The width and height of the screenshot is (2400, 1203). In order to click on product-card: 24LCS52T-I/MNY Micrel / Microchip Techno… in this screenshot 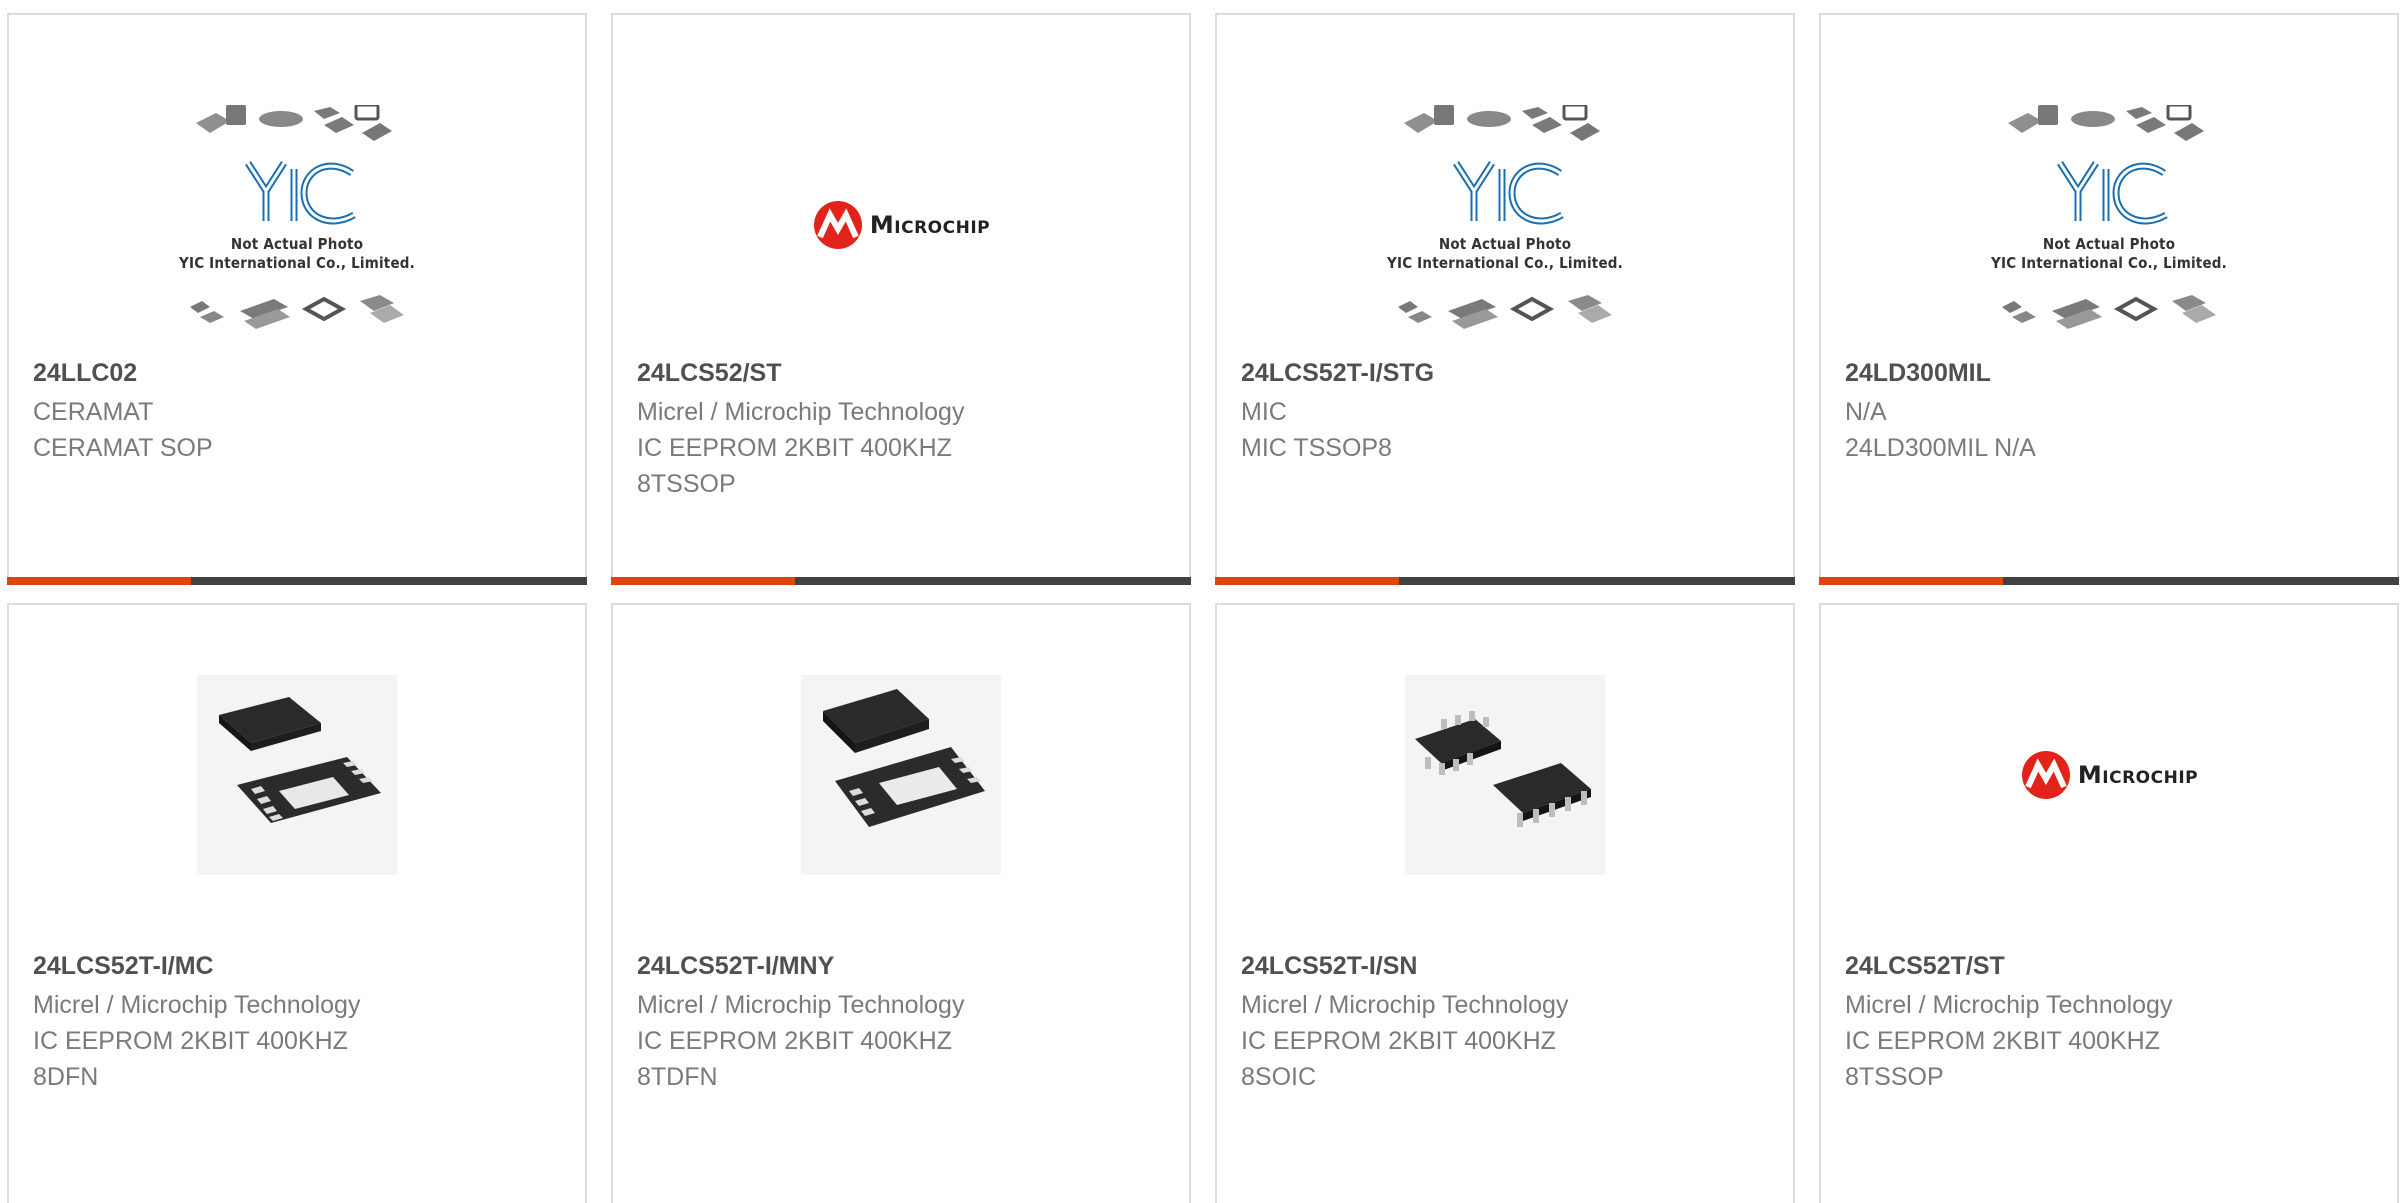, I will do `click(901, 903)`.